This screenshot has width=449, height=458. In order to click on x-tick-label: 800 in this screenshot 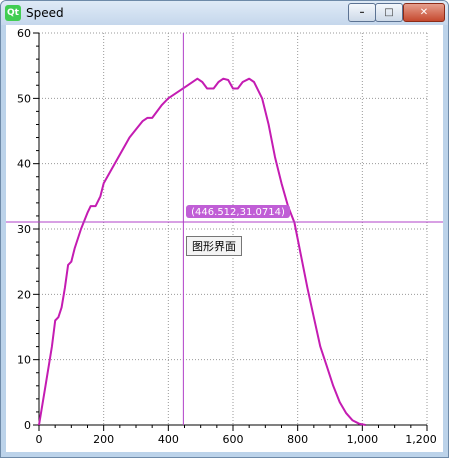, I will do `click(297, 439)`.